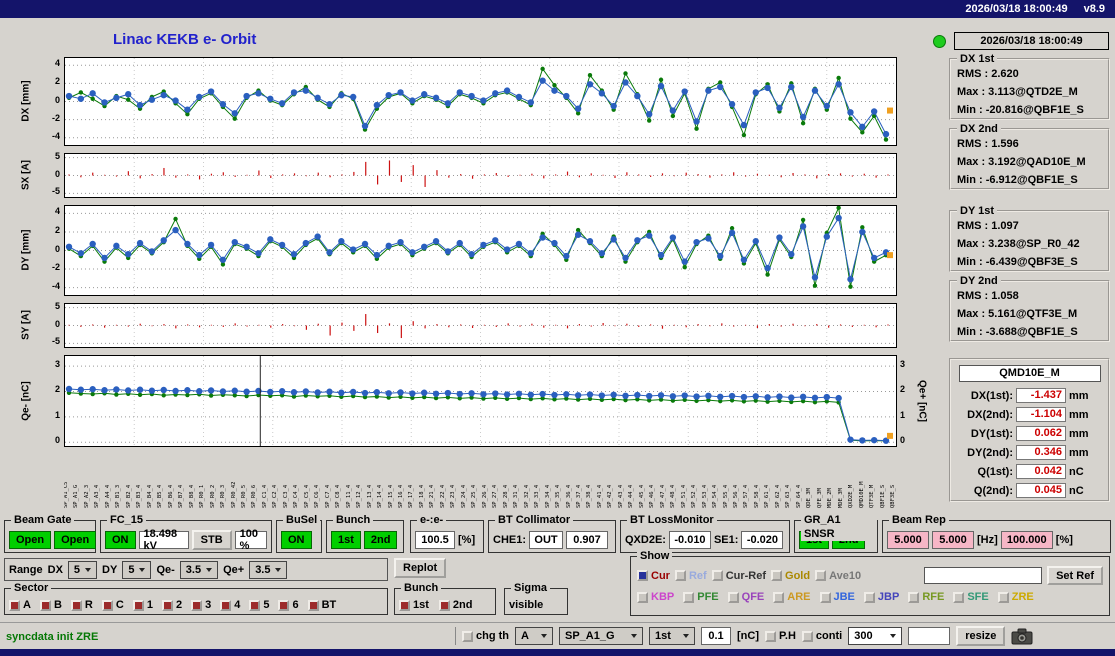 The height and width of the screenshot is (656, 1115). Describe the element at coordinates (199, 569) in the screenshot. I see `range-qe-minus-dropdown: 3.5` at that location.